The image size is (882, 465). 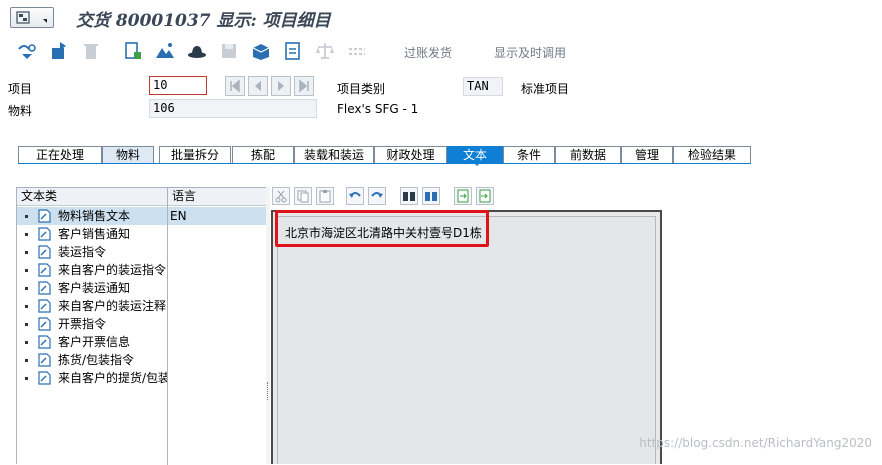 I want to click on previous-item-button, so click(x=258, y=86).